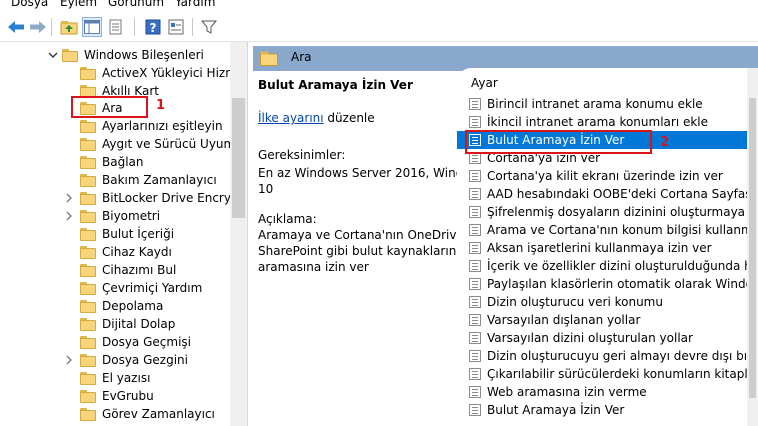 This screenshot has height=426, width=758. Describe the element at coordinates (92, 27) in the screenshot. I see `show-hide-tree-icon` at that location.